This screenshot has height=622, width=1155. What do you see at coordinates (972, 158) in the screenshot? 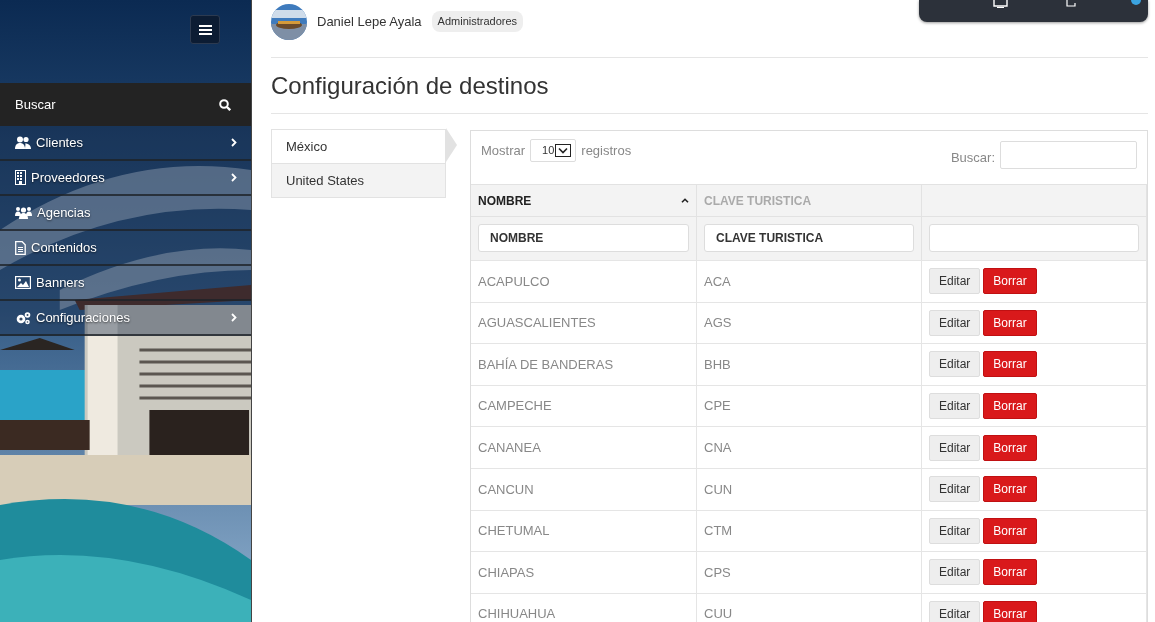
I see `search-label: Buscar:` at bounding box center [972, 158].